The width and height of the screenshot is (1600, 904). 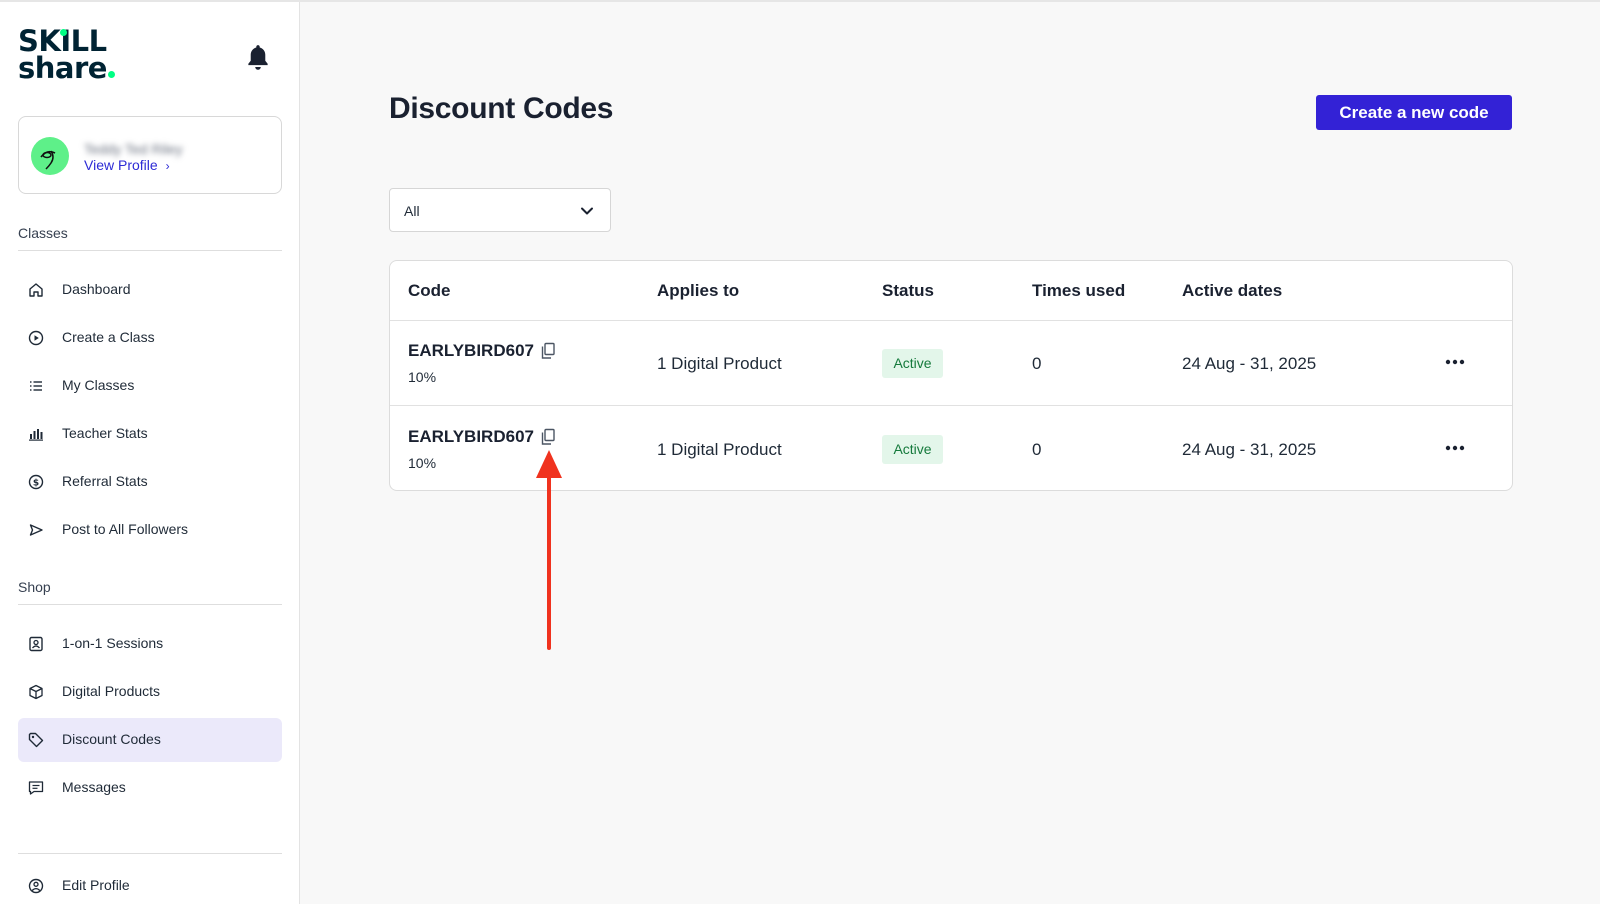 I want to click on sidebar-item-teacher-stats: Teacher Stats, so click(x=150, y=434).